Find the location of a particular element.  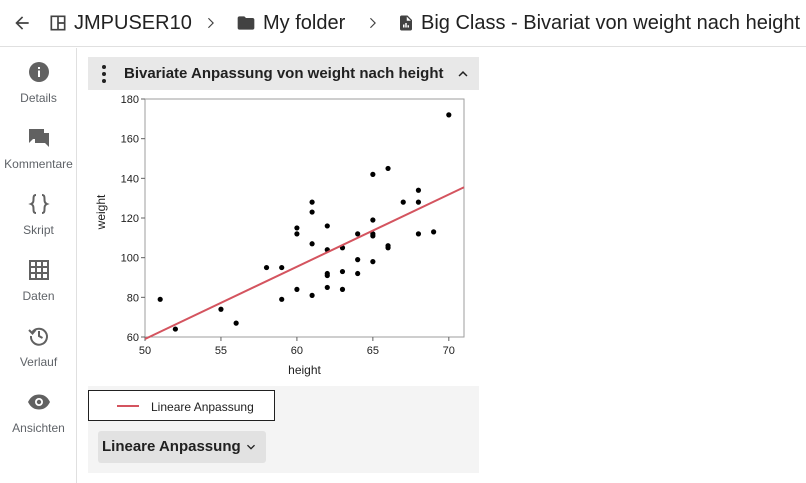

y-tick-label: 120 is located at coordinates (130, 219).